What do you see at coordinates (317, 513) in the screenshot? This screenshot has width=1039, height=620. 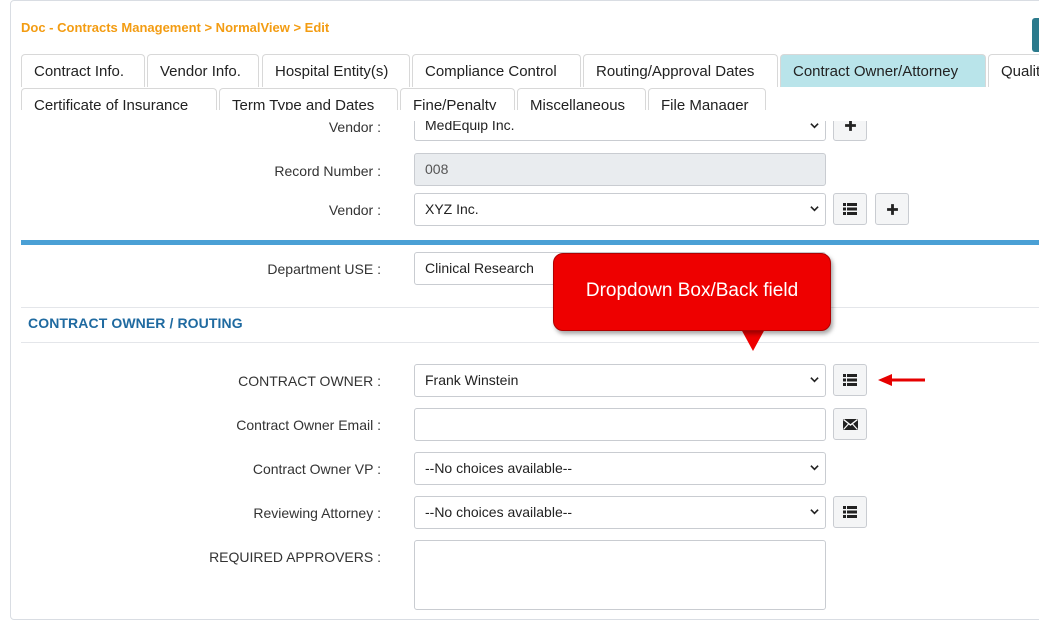 I see `reviewing-attorney-label: Reviewing Attorney :` at bounding box center [317, 513].